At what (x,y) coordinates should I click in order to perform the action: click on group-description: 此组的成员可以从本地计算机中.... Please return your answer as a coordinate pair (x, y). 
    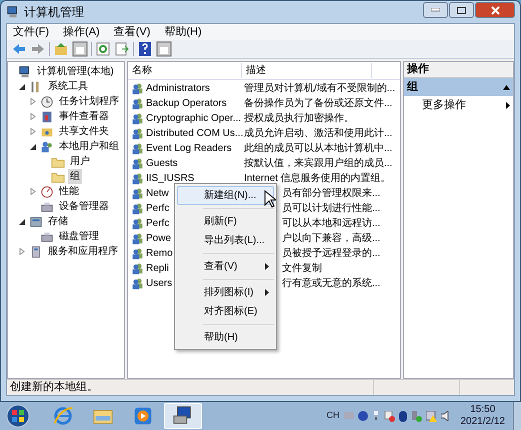
    Looking at the image, I should click on (317, 149).